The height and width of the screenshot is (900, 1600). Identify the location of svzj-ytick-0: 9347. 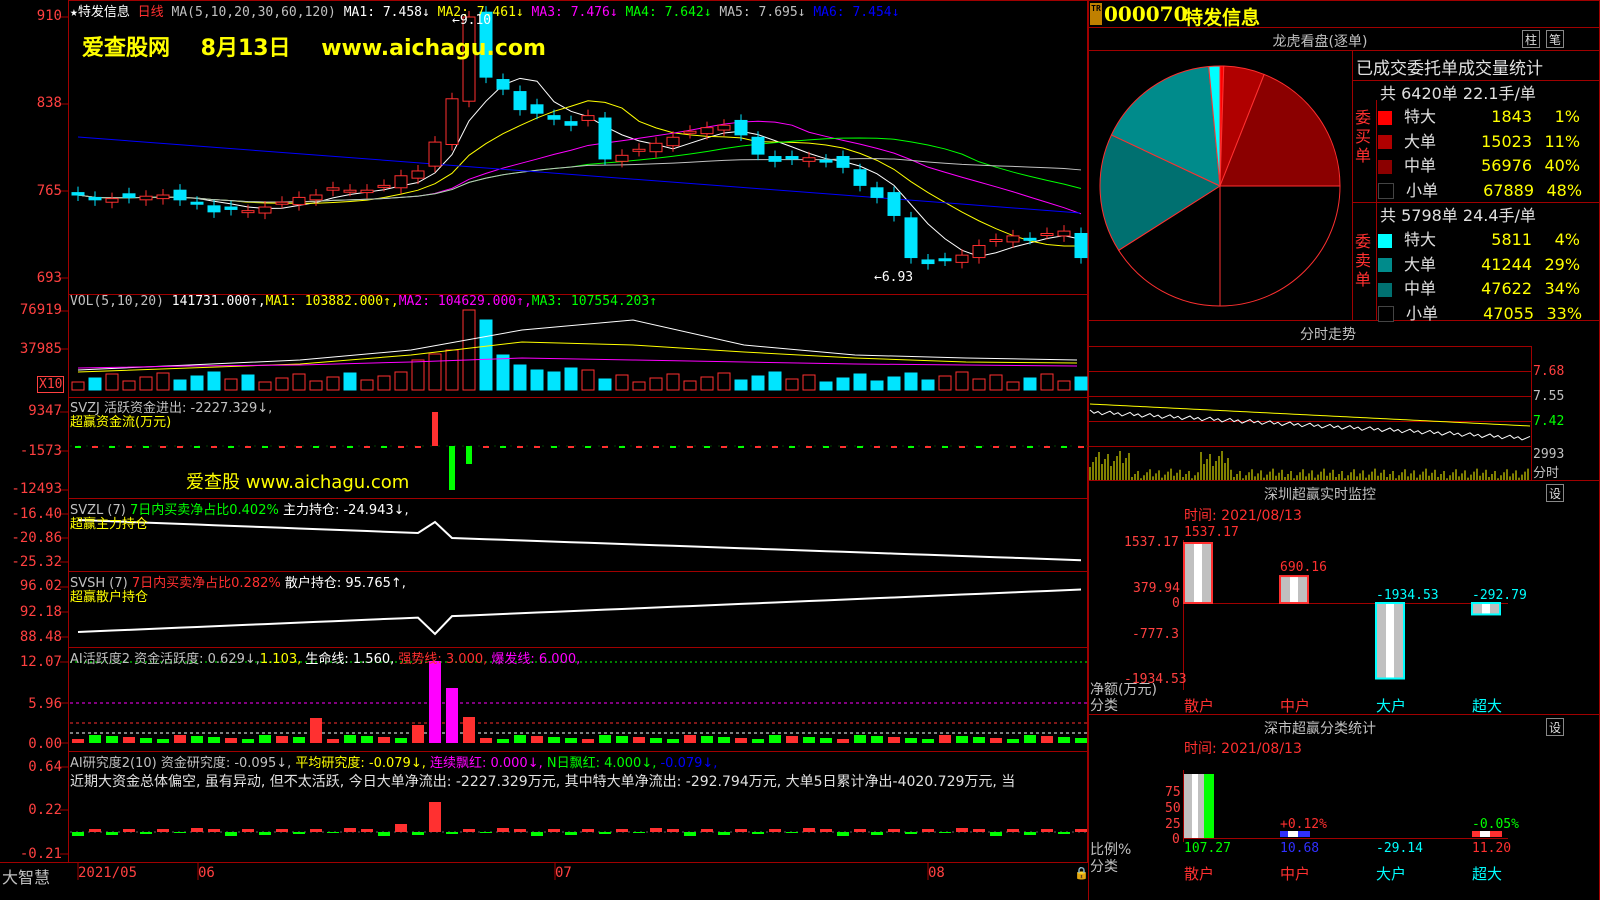
(45, 411).